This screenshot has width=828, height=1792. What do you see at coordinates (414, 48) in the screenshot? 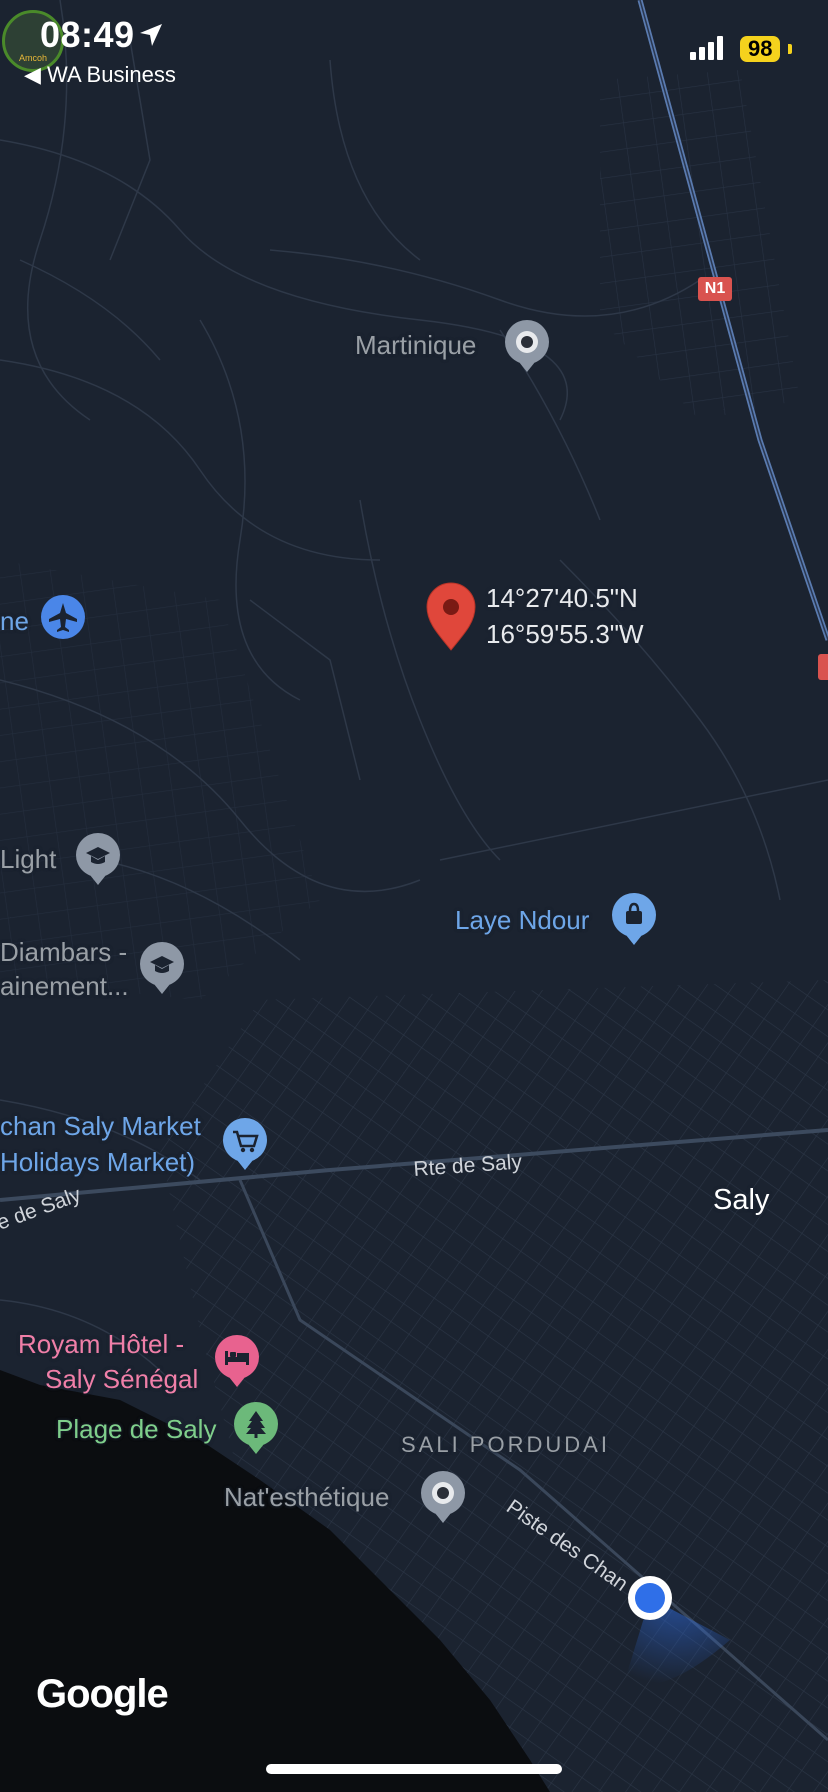
I see `status-bar: Amcoh 08:49 ◀ WA Business 98` at bounding box center [414, 48].